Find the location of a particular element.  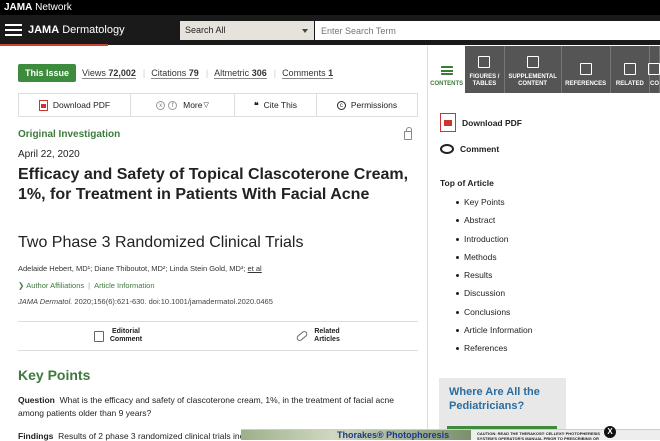

document-icon is located at coordinates (98, 336).